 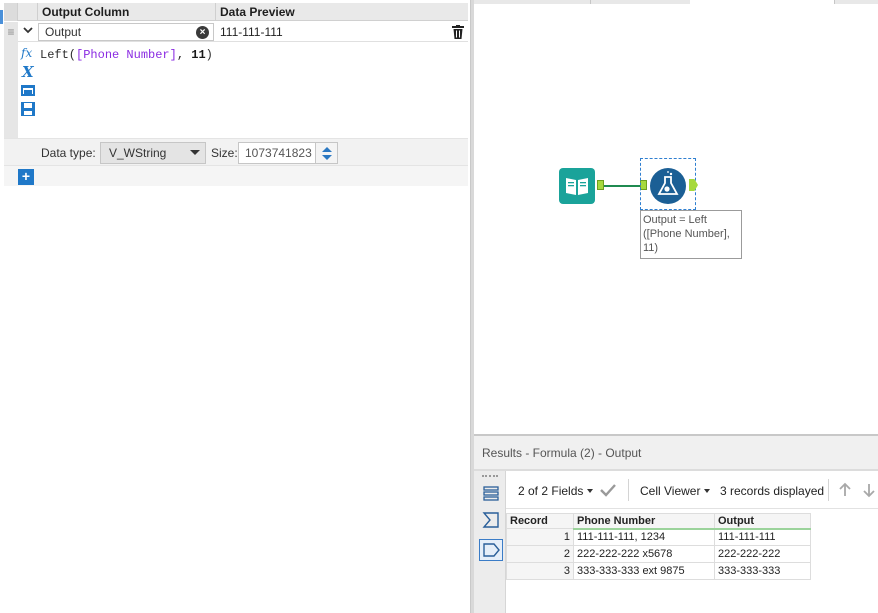 I want to click on table-header-row: Record Phone Number Output, so click(x=658, y=521).